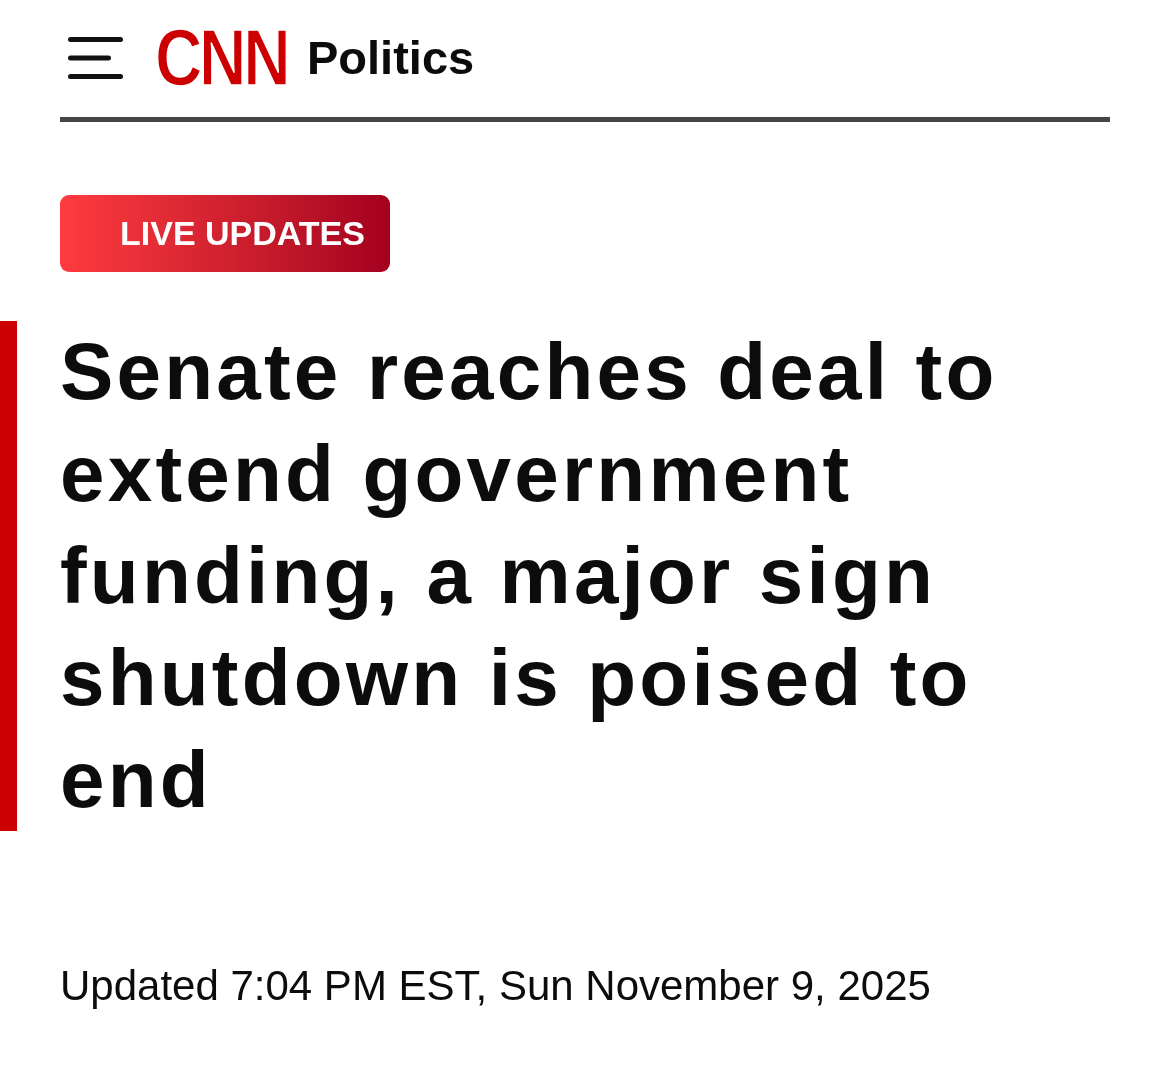 The height and width of the screenshot is (1078, 1170). What do you see at coordinates (225, 233) in the screenshot?
I see `live-badge: LIVE UPDATES` at bounding box center [225, 233].